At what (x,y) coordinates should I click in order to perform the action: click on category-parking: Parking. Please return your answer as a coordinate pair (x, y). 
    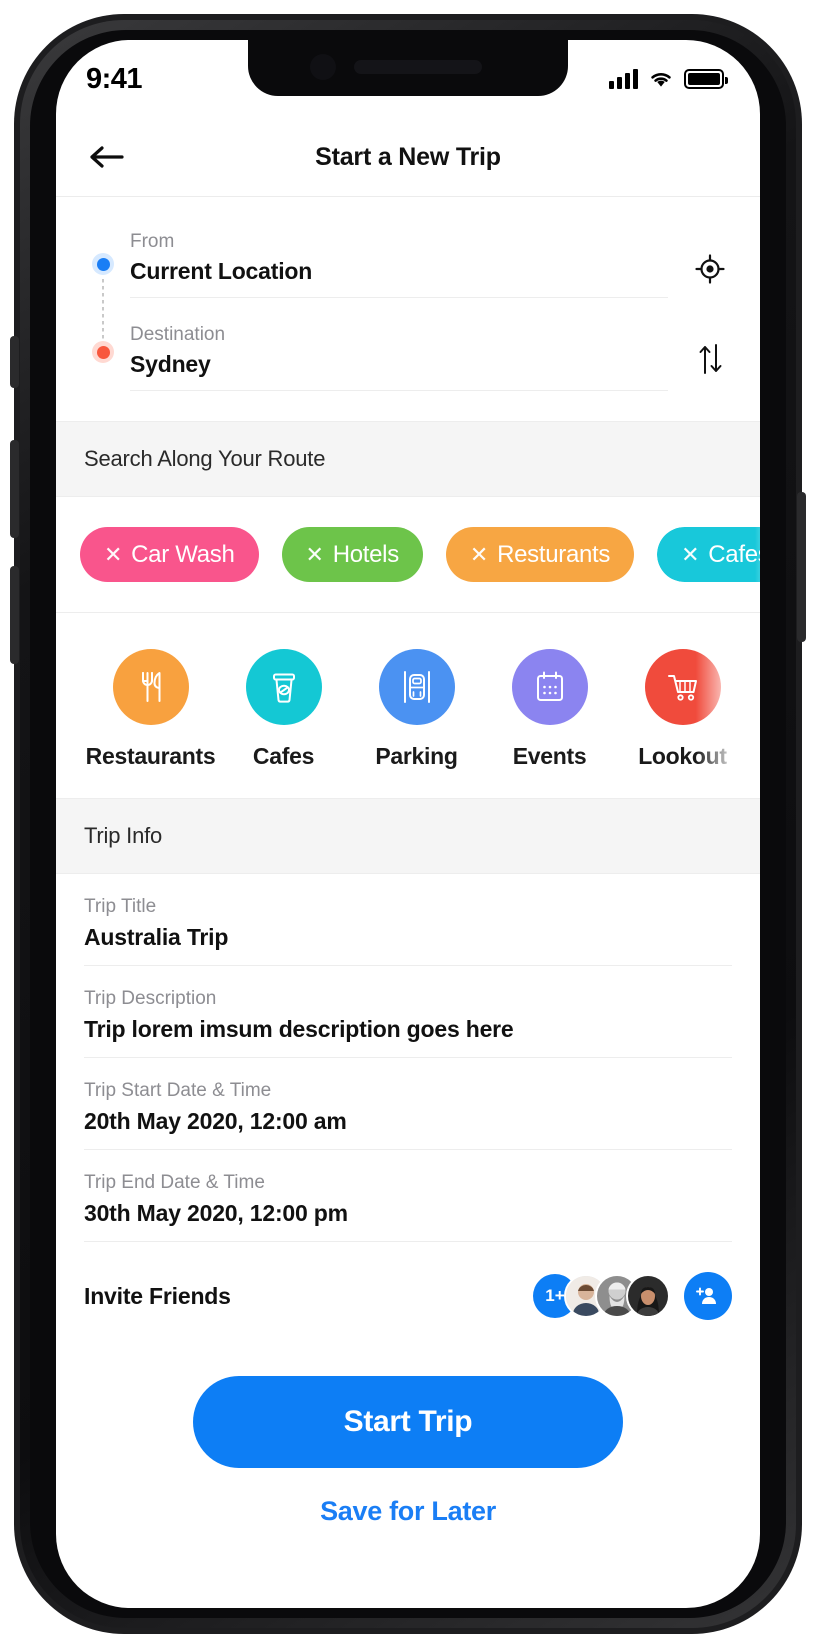
    Looking at the image, I should click on (416, 709).